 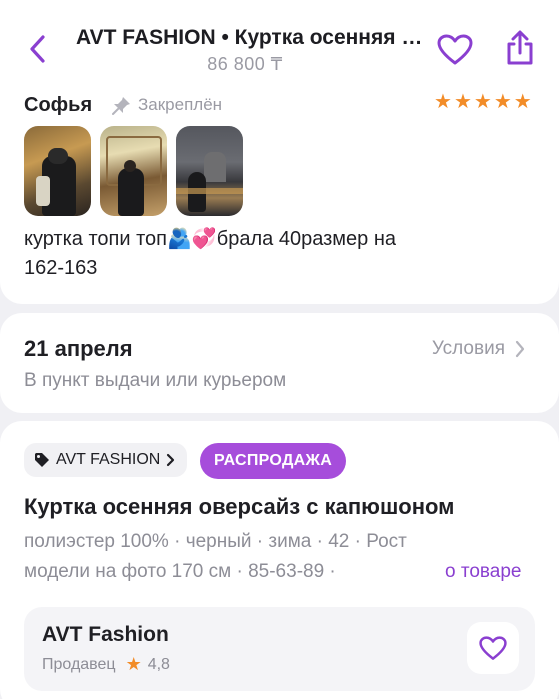 I want to click on favorite-button, so click(x=455, y=50).